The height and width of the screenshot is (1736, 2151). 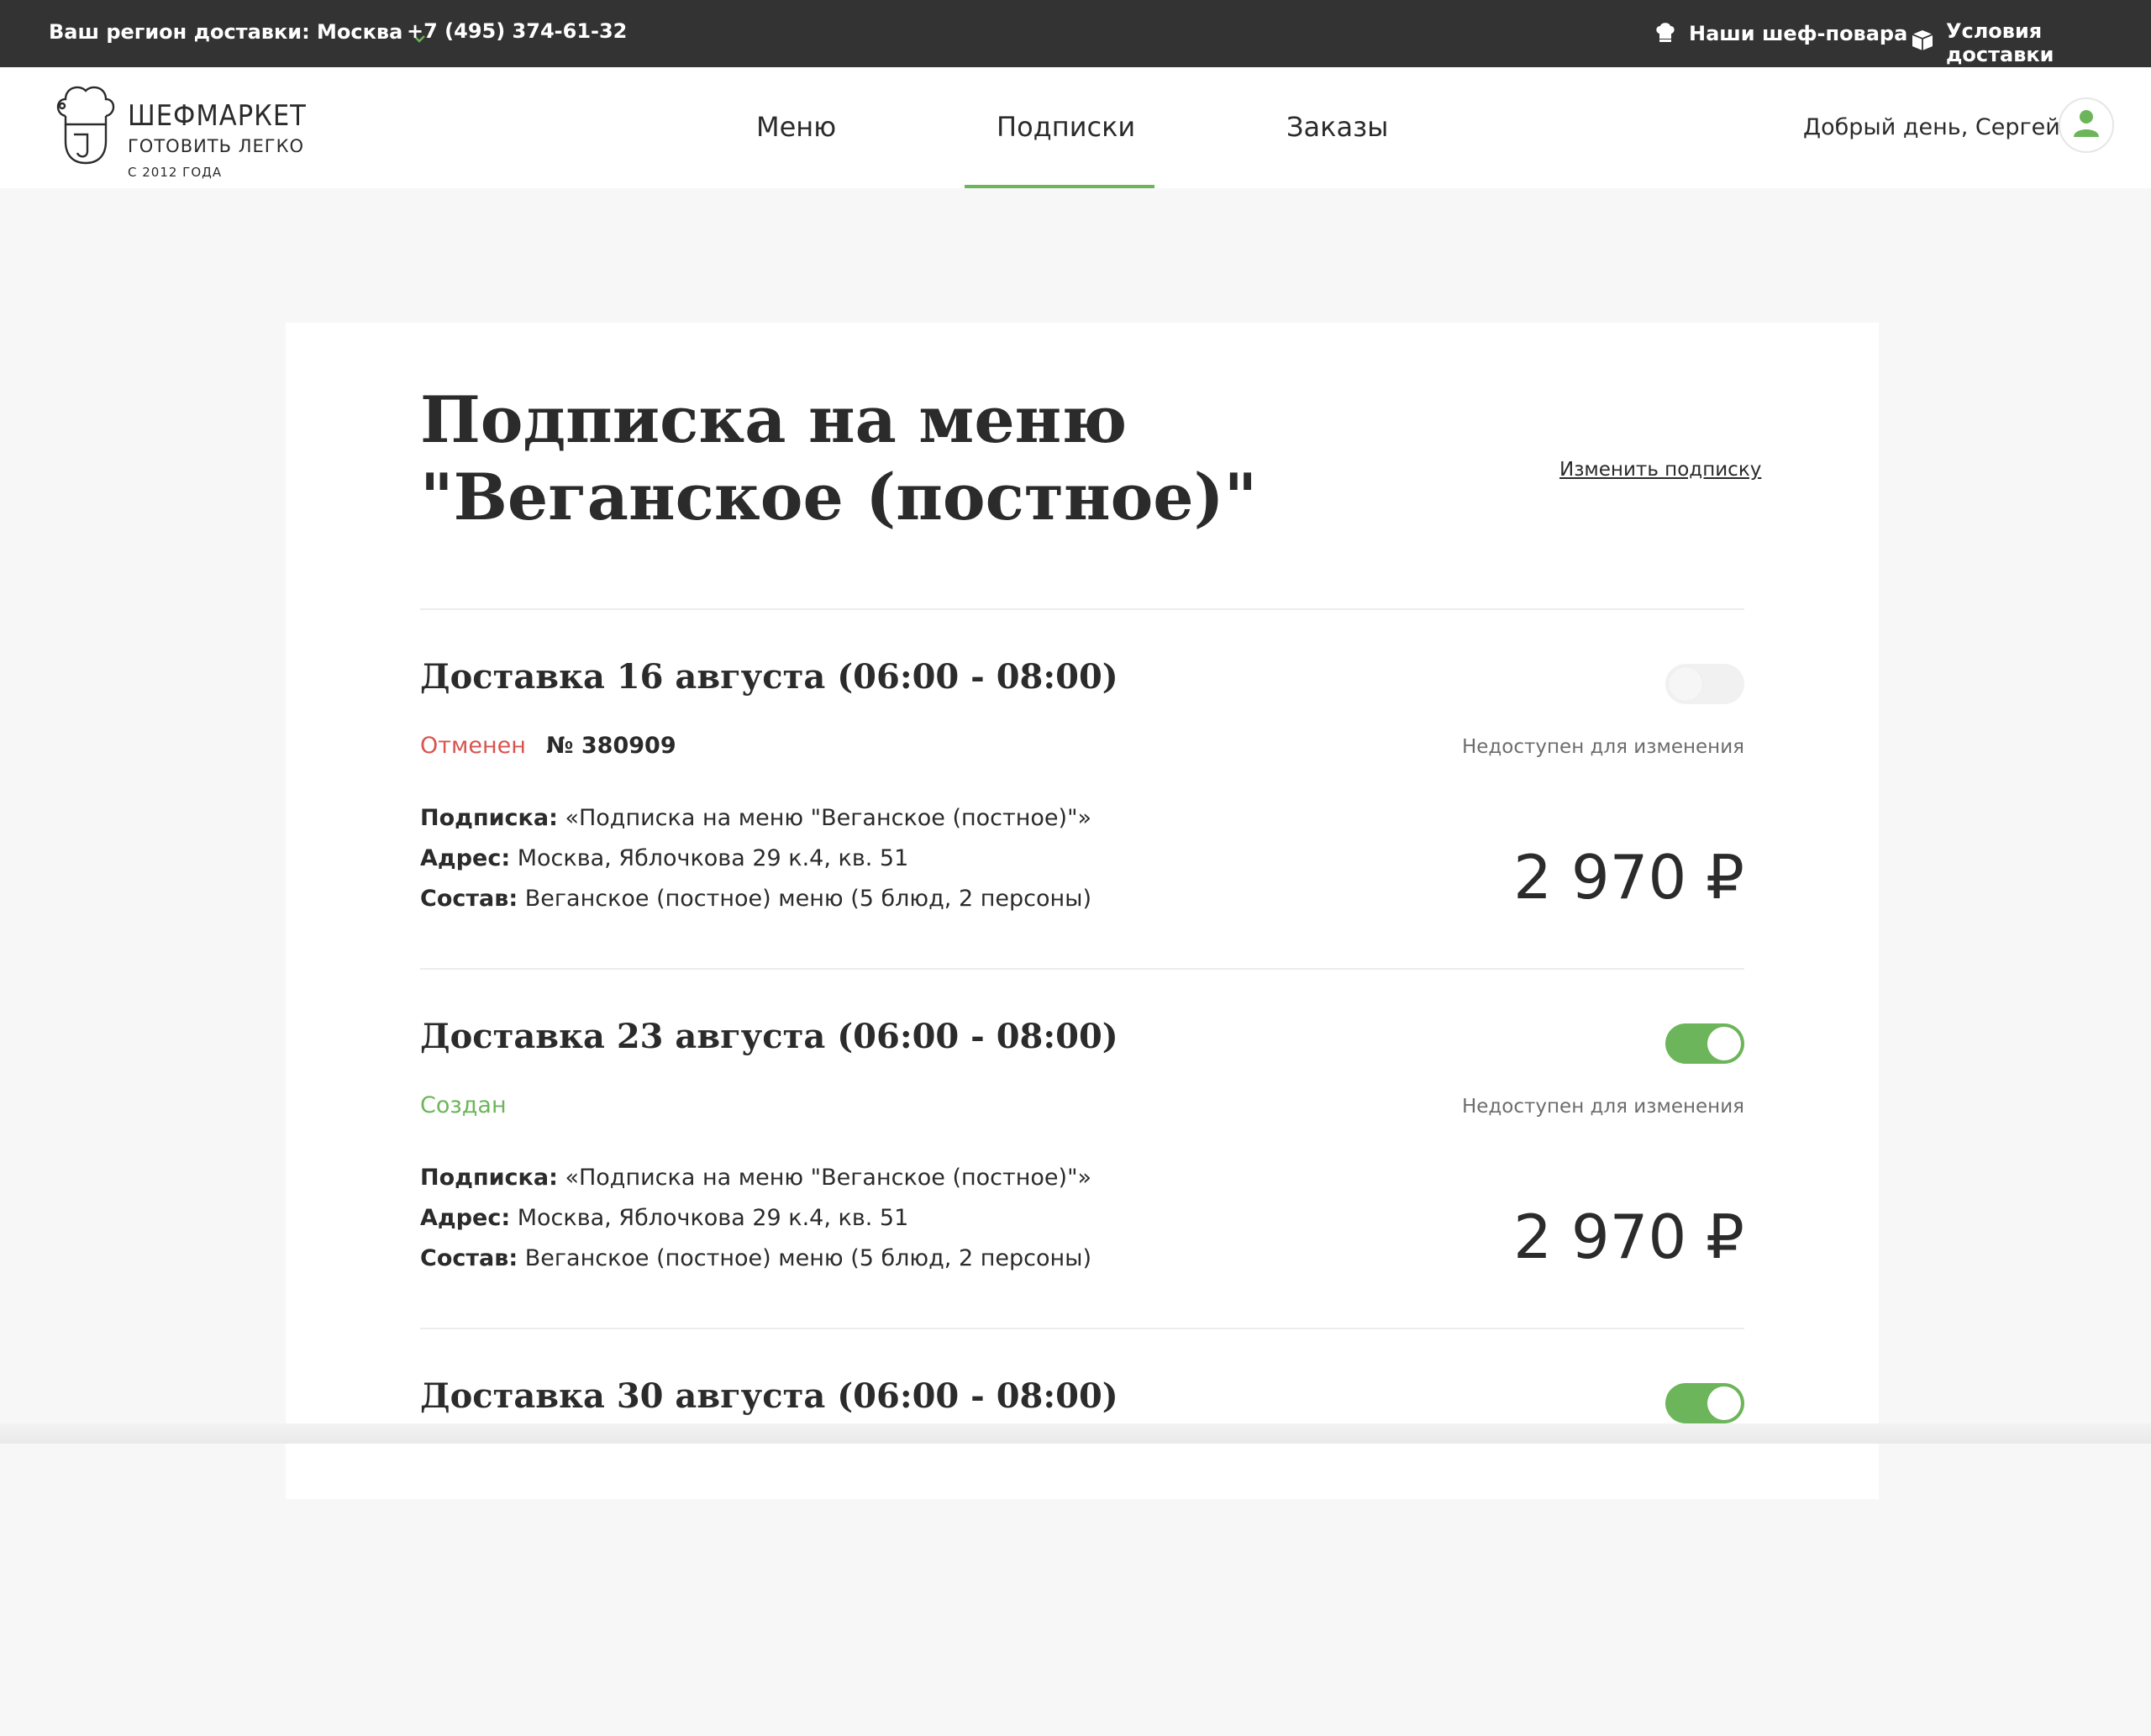 I want to click on avatar, so click(x=2086, y=125).